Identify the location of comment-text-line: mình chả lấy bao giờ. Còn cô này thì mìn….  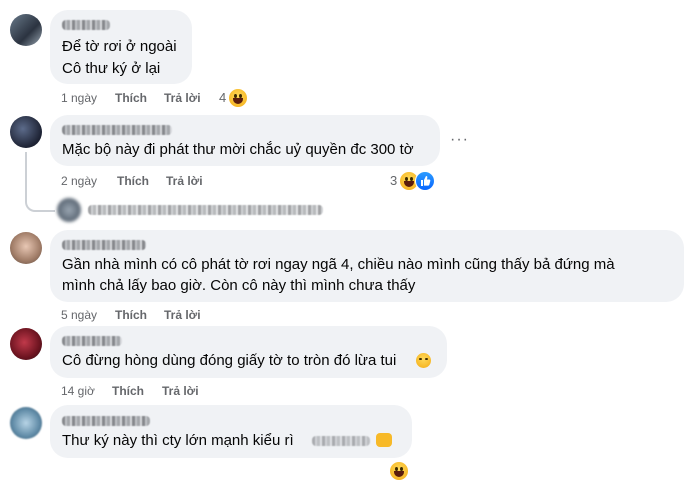
(239, 285).